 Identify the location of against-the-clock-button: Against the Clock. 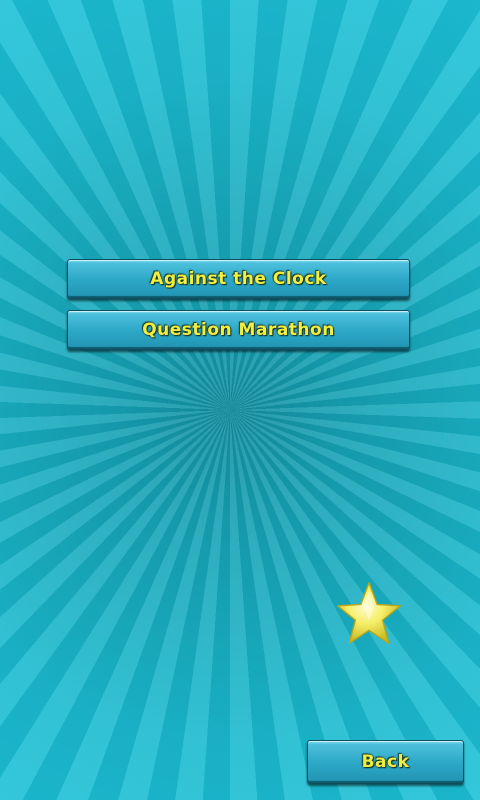
(238, 279).